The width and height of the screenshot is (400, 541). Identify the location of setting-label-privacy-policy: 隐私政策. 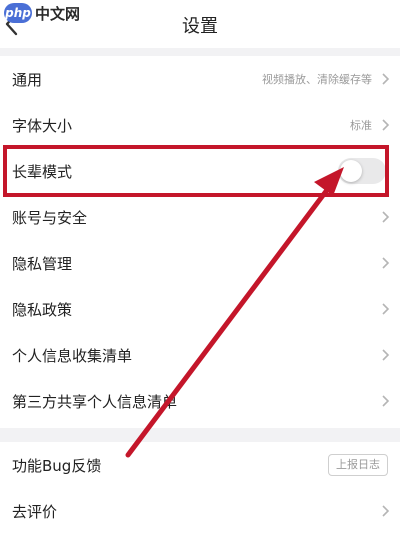
(42, 309).